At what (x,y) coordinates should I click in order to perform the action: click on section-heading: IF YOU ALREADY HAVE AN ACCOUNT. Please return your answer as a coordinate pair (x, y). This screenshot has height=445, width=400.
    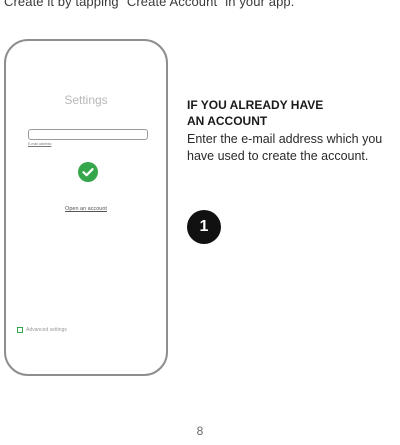
    Looking at the image, I should click on (255, 113).